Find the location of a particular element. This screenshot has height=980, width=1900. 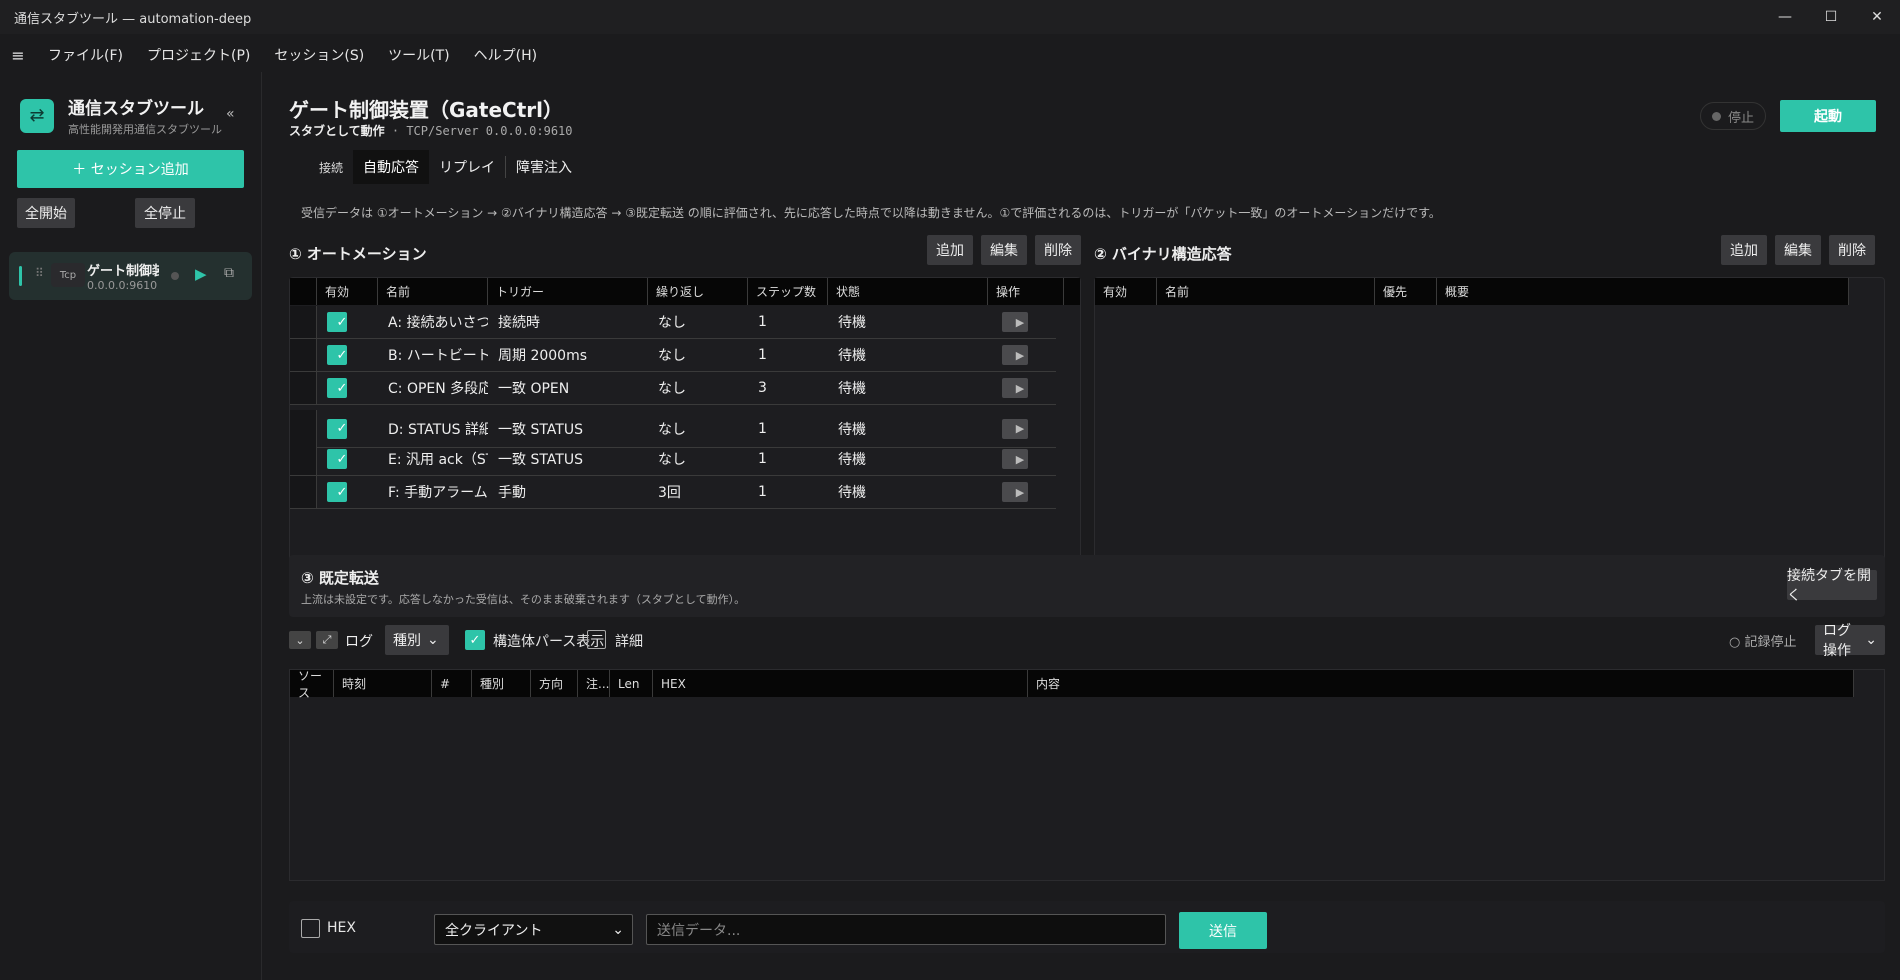

column-direction: 方向 is located at coordinates (554, 683).